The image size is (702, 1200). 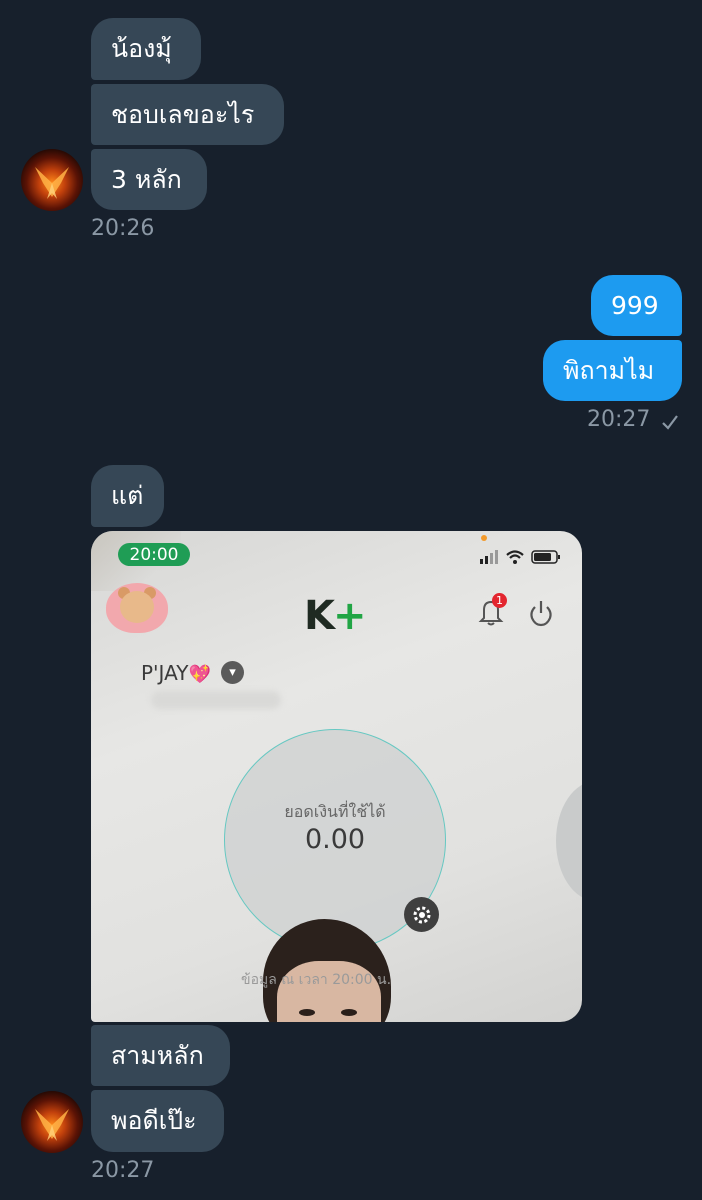 What do you see at coordinates (183, 114) in the screenshot?
I see `message-text: ชอบเลขอะไร` at bounding box center [183, 114].